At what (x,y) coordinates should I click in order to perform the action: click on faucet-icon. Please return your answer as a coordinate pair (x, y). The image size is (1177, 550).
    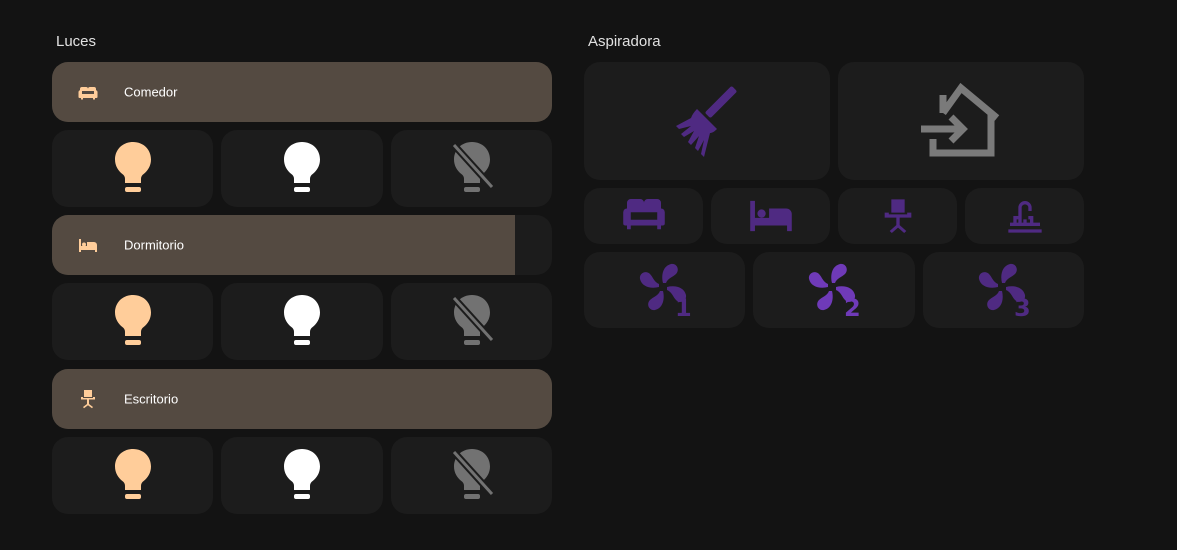
    Looking at the image, I should click on (1025, 216).